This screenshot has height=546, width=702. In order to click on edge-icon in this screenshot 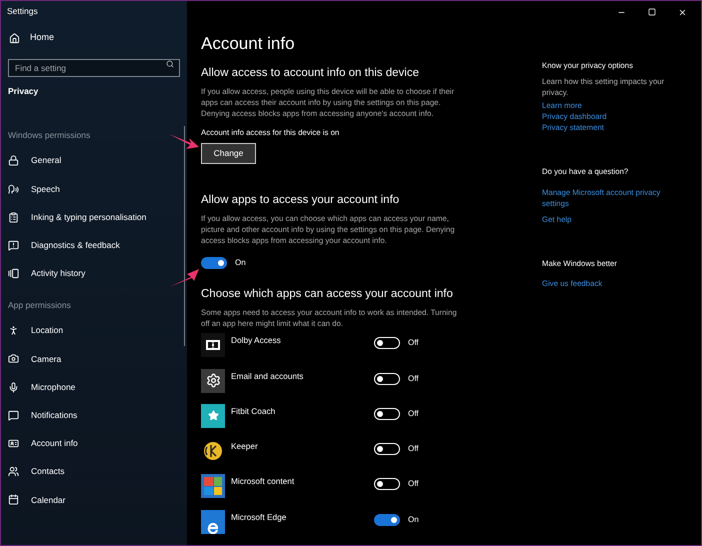, I will do `click(213, 522)`.